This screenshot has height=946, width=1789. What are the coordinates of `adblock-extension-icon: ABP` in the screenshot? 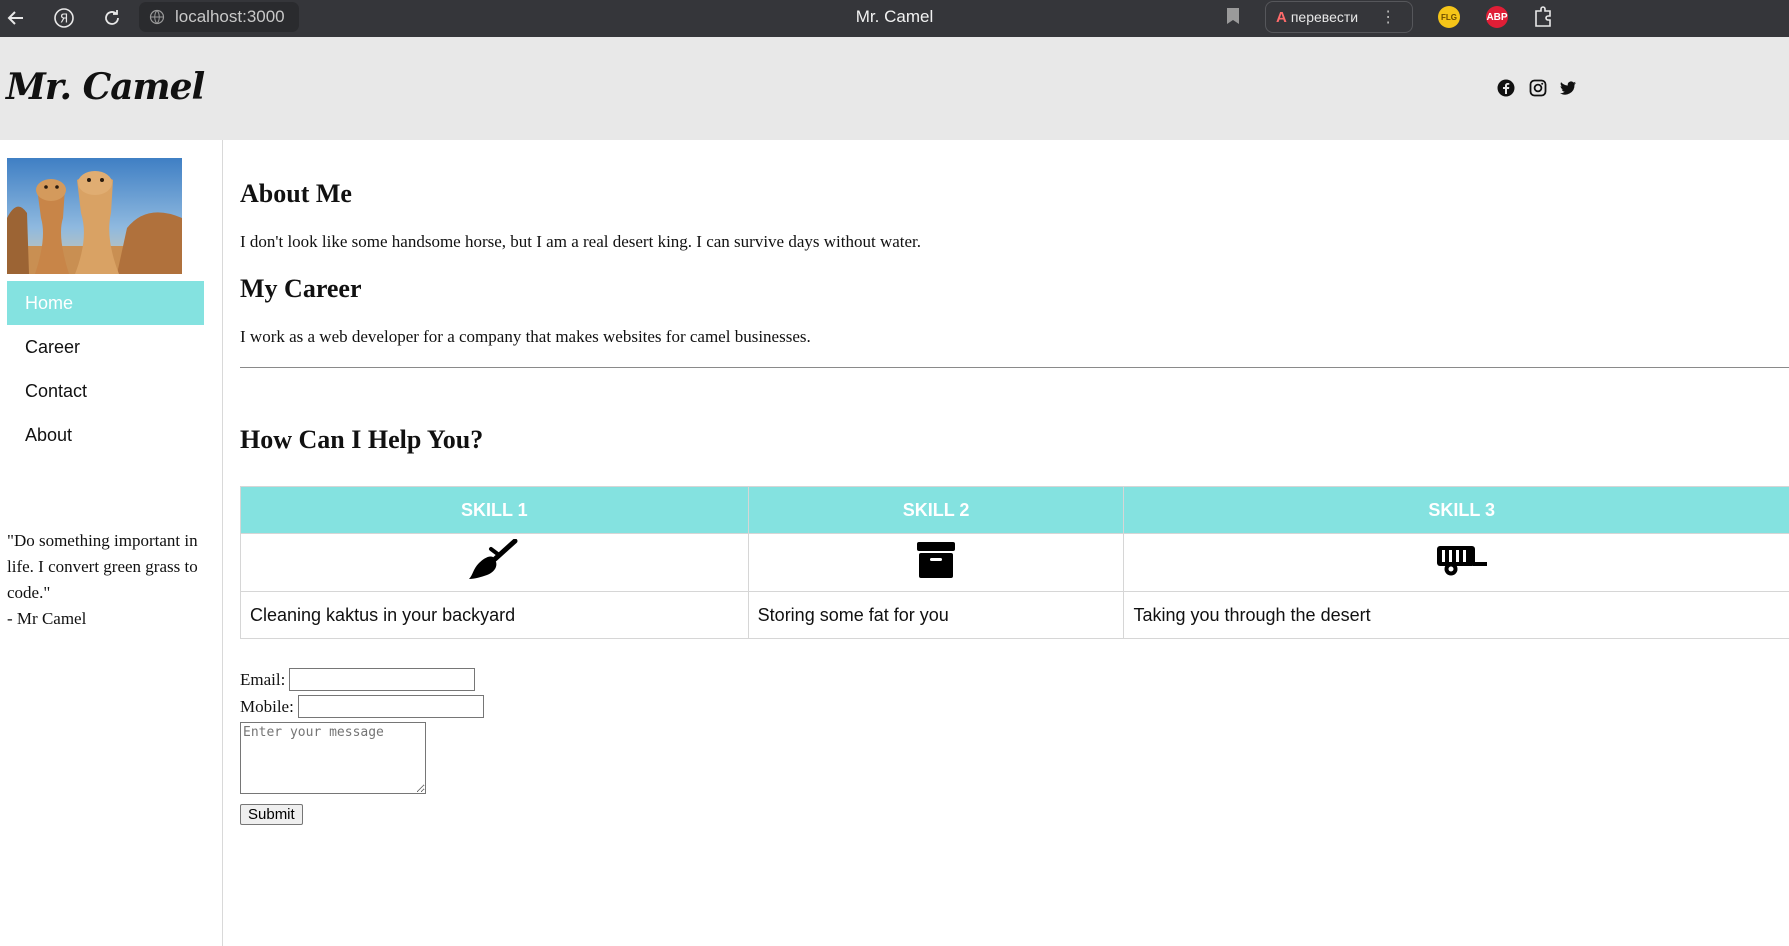 It's located at (1497, 17).